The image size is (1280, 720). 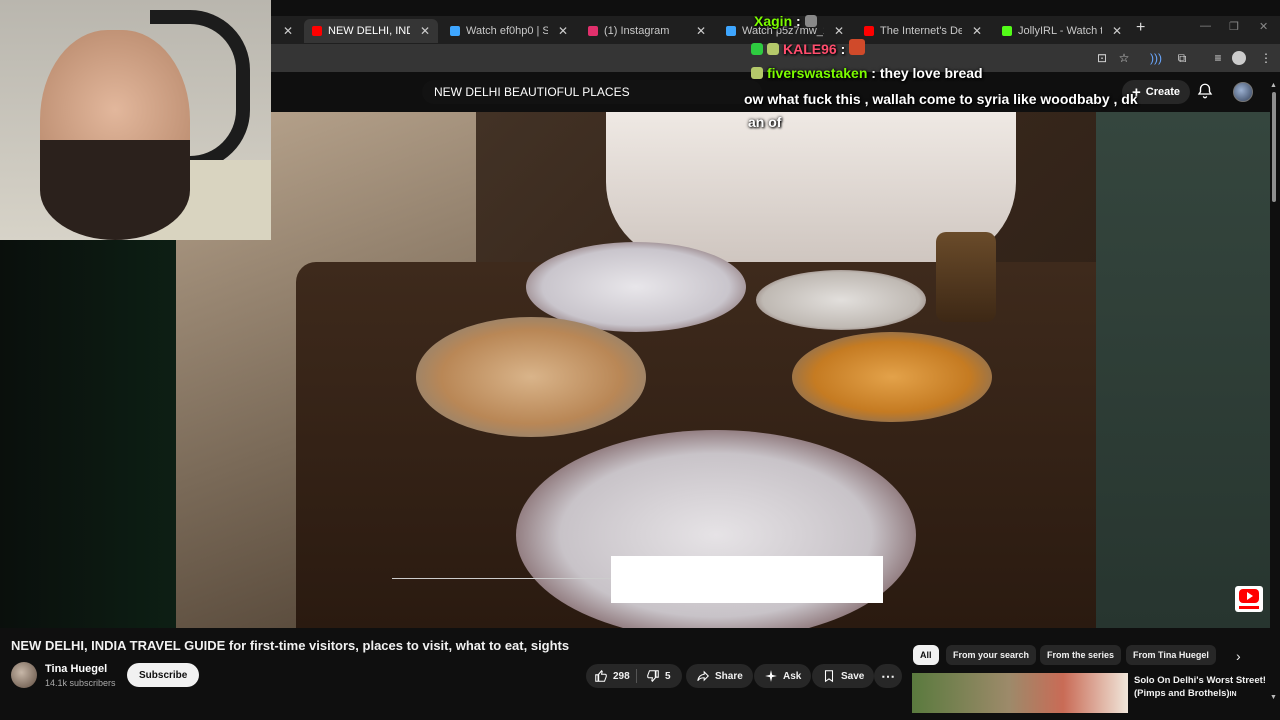 What do you see at coordinates (531, 377) in the screenshot?
I see `naan-bread-plate` at bounding box center [531, 377].